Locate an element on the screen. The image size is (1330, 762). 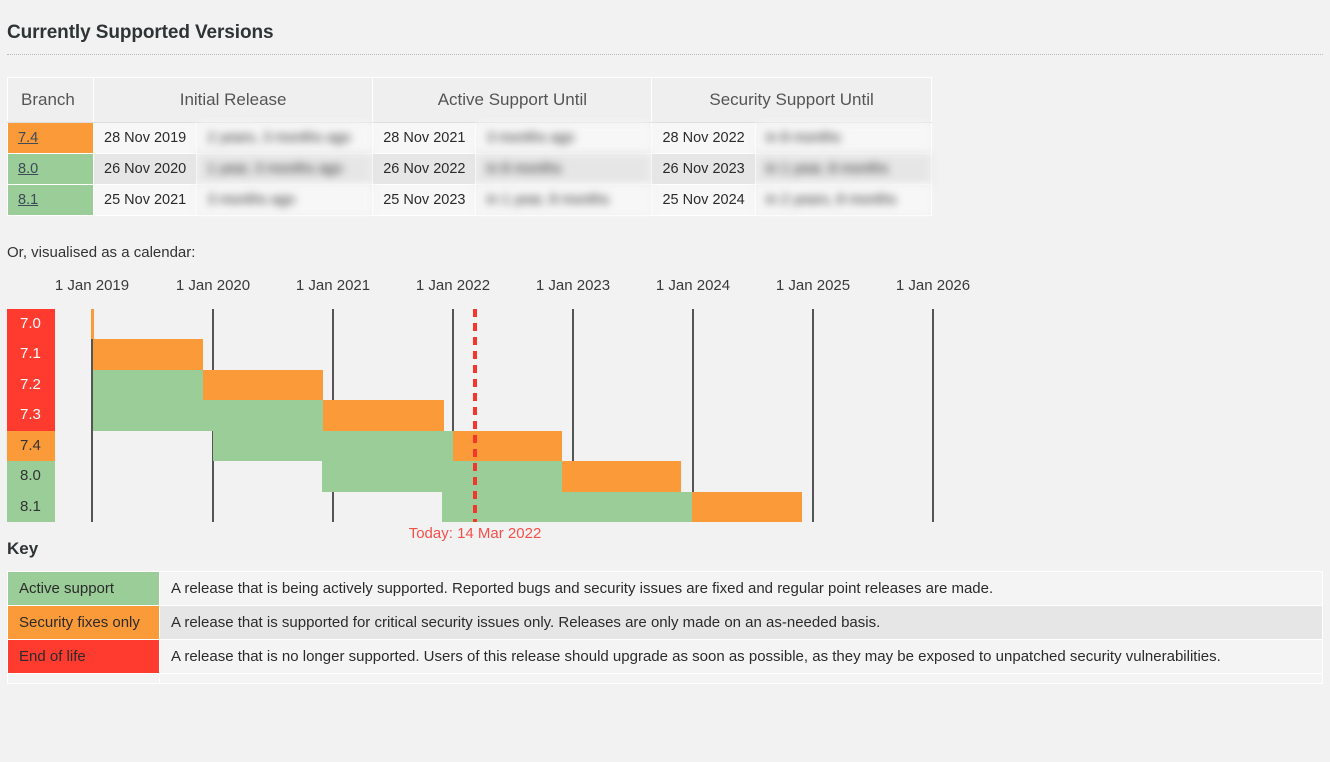
branch-cell: 7.4 is located at coordinates (50, 138).